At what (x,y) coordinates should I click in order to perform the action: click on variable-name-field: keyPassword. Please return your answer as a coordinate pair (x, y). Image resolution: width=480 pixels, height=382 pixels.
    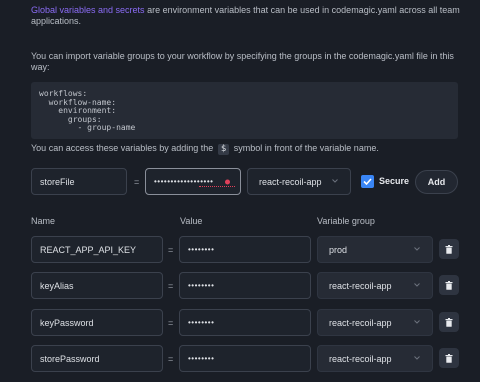
    Looking at the image, I should click on (97, 322).